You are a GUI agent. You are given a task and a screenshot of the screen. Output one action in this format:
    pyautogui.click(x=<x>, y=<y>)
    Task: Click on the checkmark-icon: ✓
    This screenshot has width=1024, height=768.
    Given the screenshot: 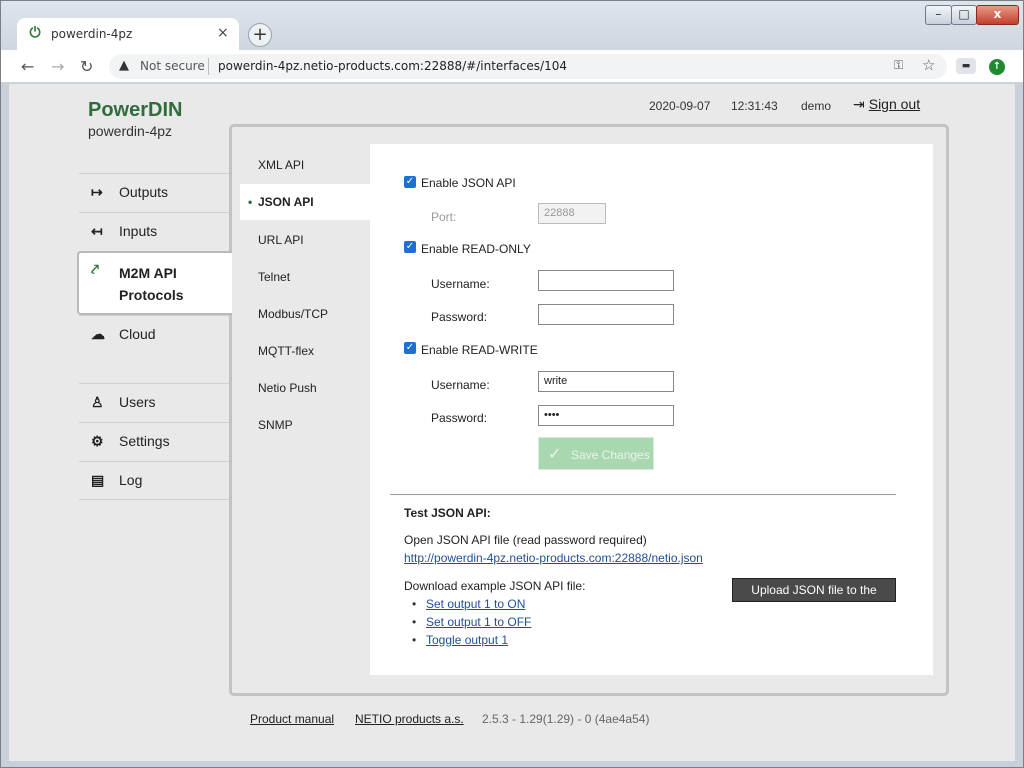 What is the action you would take?
    pyautogui.click(x=555, y=454)
    